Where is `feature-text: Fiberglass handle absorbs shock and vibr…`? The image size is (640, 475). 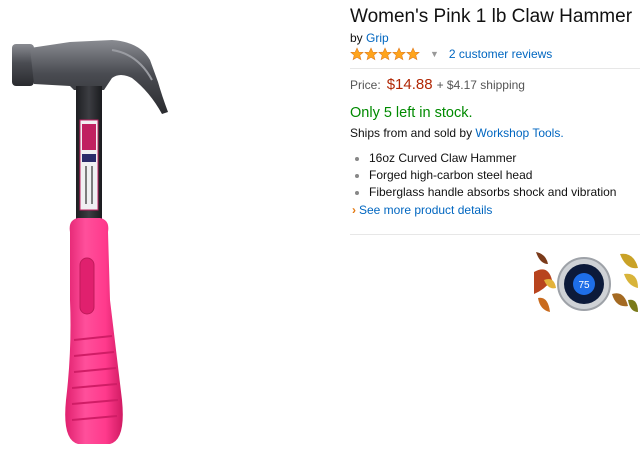 feature-text: Fiberglass handle absorbs shock and vibr… is located at coordinates (493, 192).